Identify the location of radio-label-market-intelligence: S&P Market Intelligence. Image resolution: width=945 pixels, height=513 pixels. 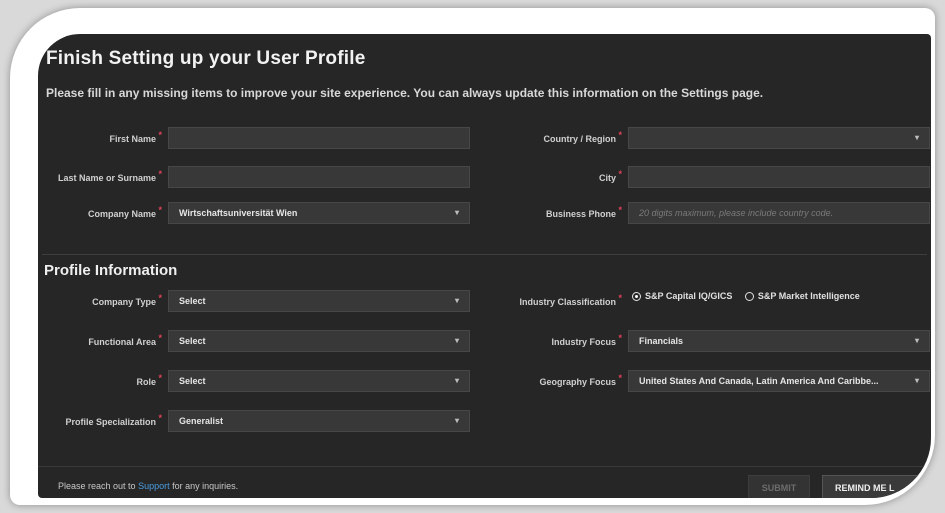
(808, 296).